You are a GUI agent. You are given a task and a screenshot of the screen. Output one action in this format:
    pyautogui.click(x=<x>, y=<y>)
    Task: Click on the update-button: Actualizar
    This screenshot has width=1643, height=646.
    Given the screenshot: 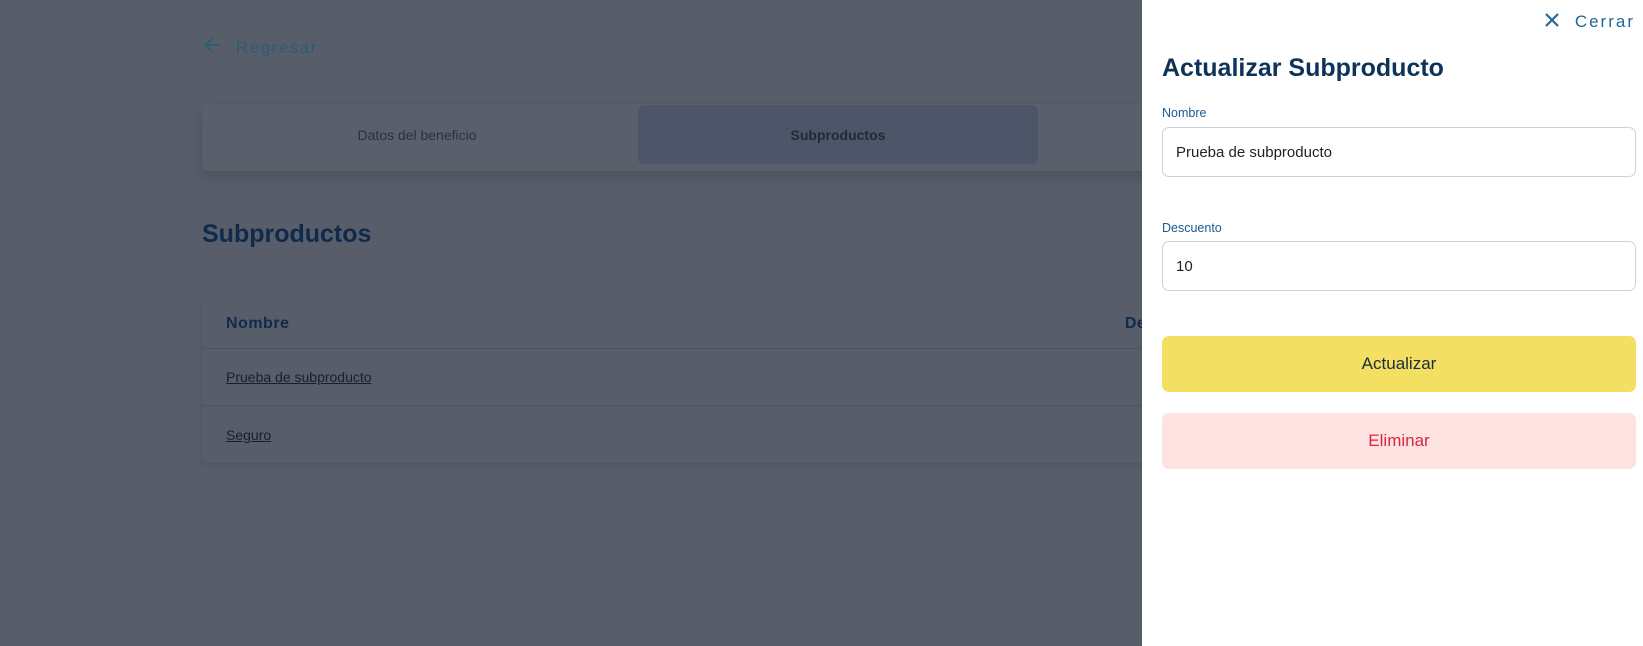 What is the action you would take?
    pyautogui.click(x=1399, y=364)
    